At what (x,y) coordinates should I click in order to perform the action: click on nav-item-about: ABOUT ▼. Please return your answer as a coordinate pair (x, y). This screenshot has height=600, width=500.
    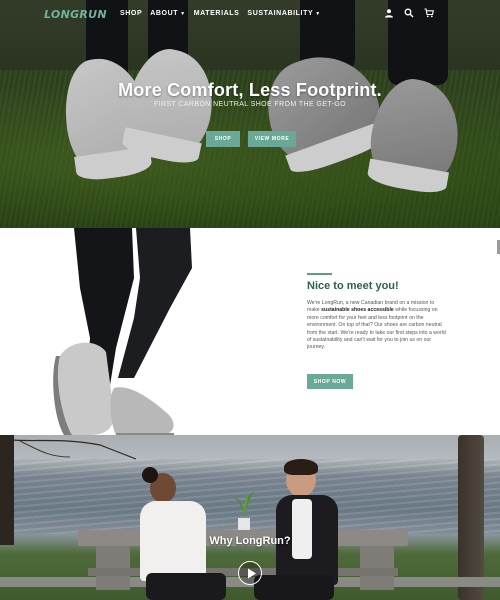
    Looking at the image, I should click on (167, 13).